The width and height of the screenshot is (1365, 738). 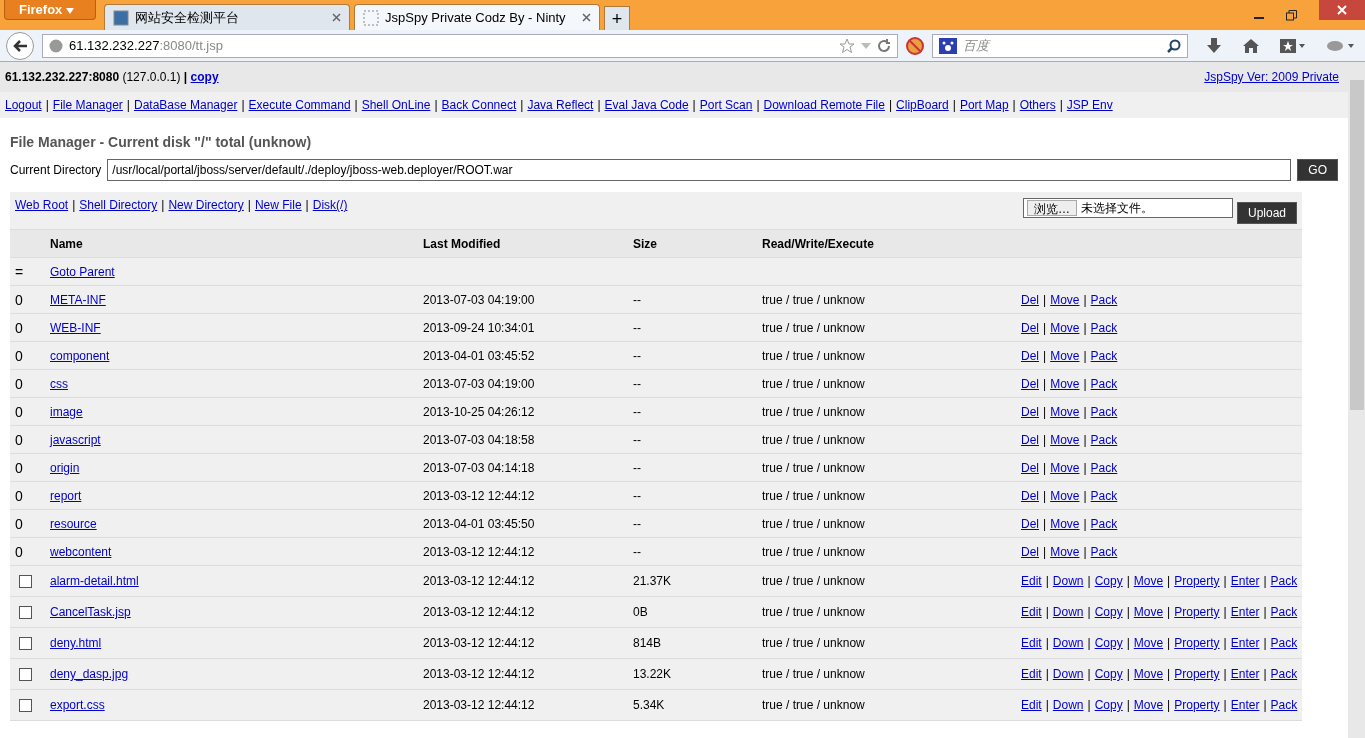 I want to click on folder-link: origin, so click(x=65, y=467).